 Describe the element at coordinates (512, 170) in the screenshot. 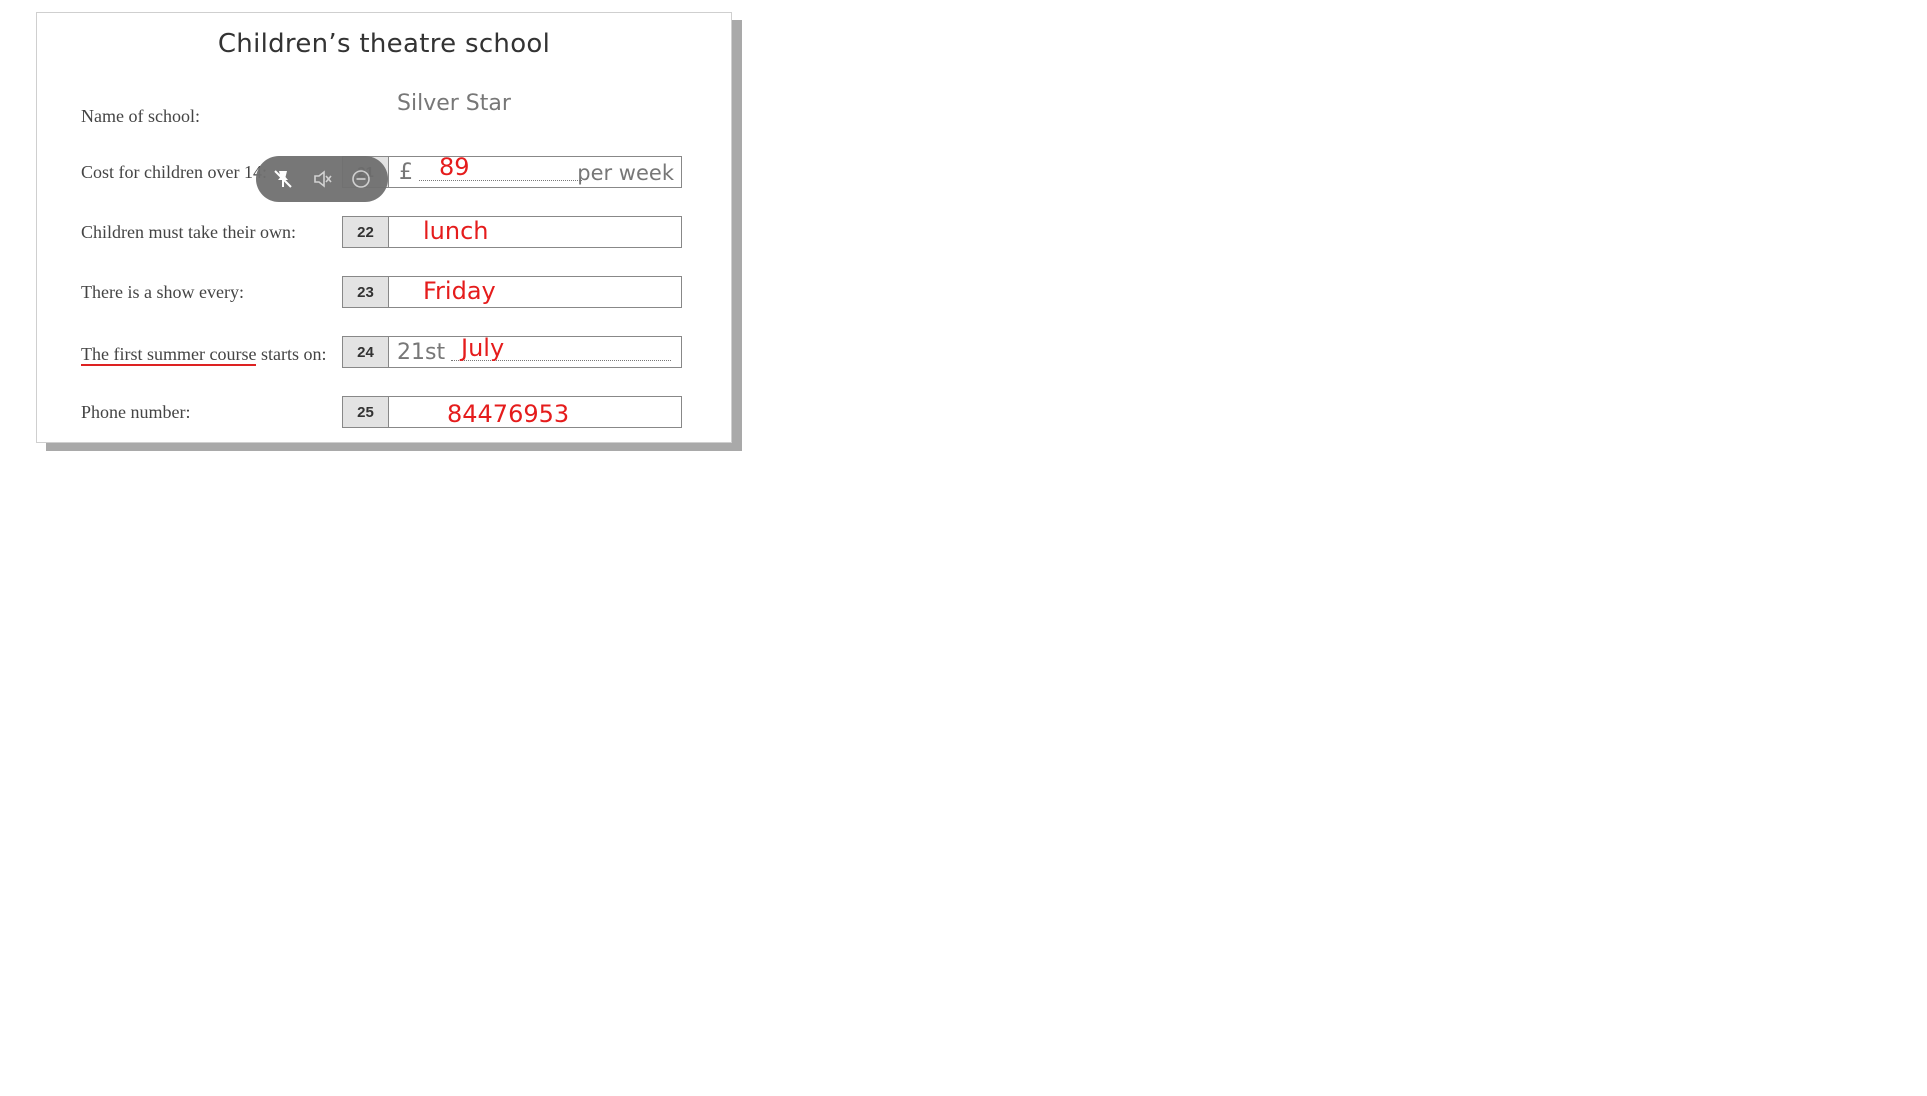

I see `answer-field-21: 21 £ 89 per week` at that location.